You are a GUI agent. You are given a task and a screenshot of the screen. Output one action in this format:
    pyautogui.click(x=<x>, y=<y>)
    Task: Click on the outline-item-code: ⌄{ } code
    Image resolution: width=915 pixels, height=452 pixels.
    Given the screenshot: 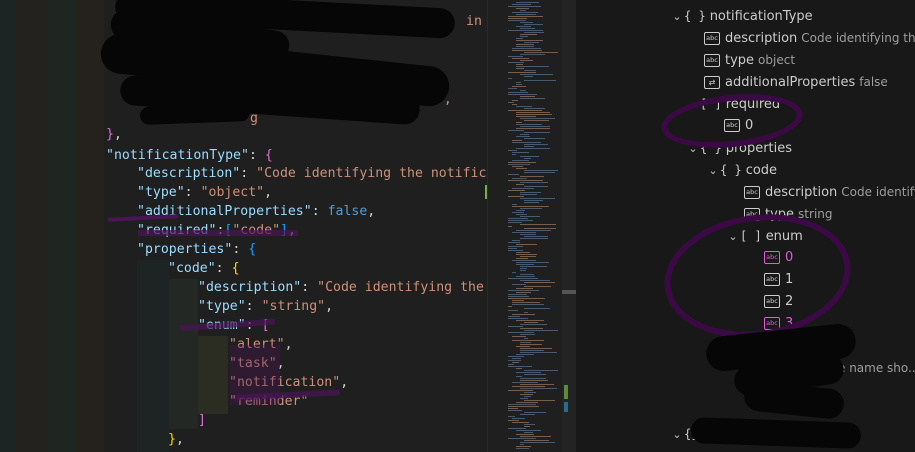 What is the action you would take?
    pyautogui.click(x=741, y=170)
    